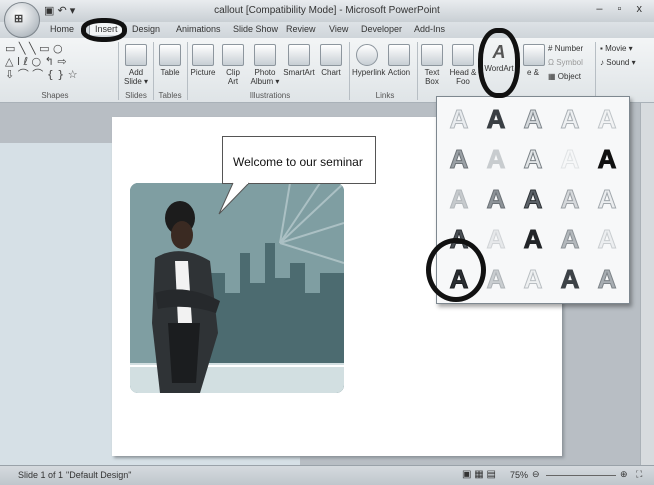  I want to click on tab-add-ins: Add-Ins, so click(429, 29).